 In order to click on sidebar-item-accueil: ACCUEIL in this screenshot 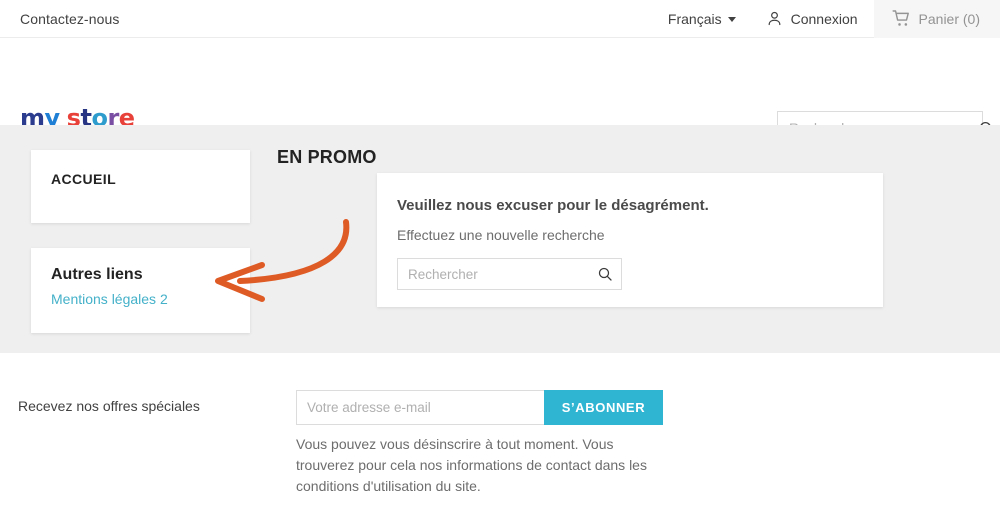, I will do `click(83, 179)`.